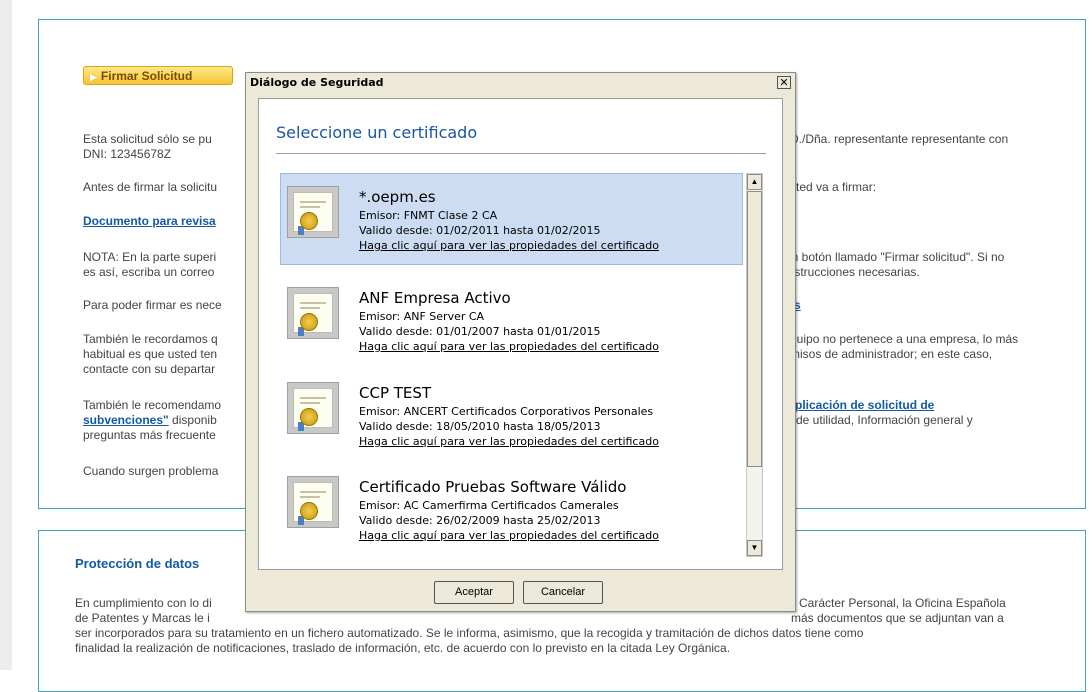 This screenshot has width=1092, height=692. I want to click on tambien1-l2: habitual es que usted ten, so click(150, 354).